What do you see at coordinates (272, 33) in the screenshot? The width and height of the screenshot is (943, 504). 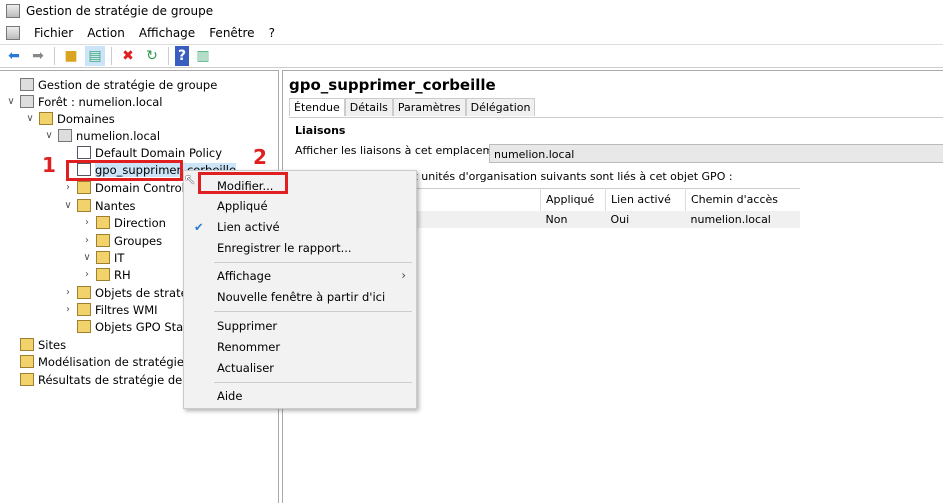 I see `menu-help: ?` at bounding box center [272, 33].